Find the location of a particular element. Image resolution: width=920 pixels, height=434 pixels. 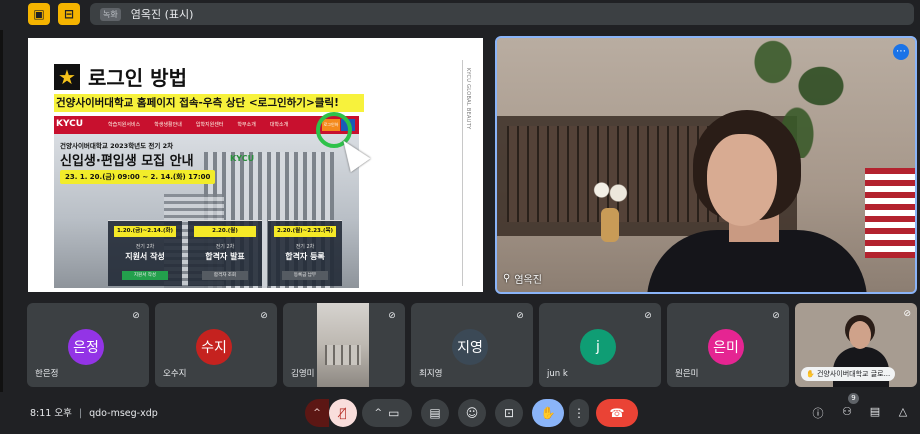

participant-tile: ⊘ 김영미 is located at coordinates (344, 345).